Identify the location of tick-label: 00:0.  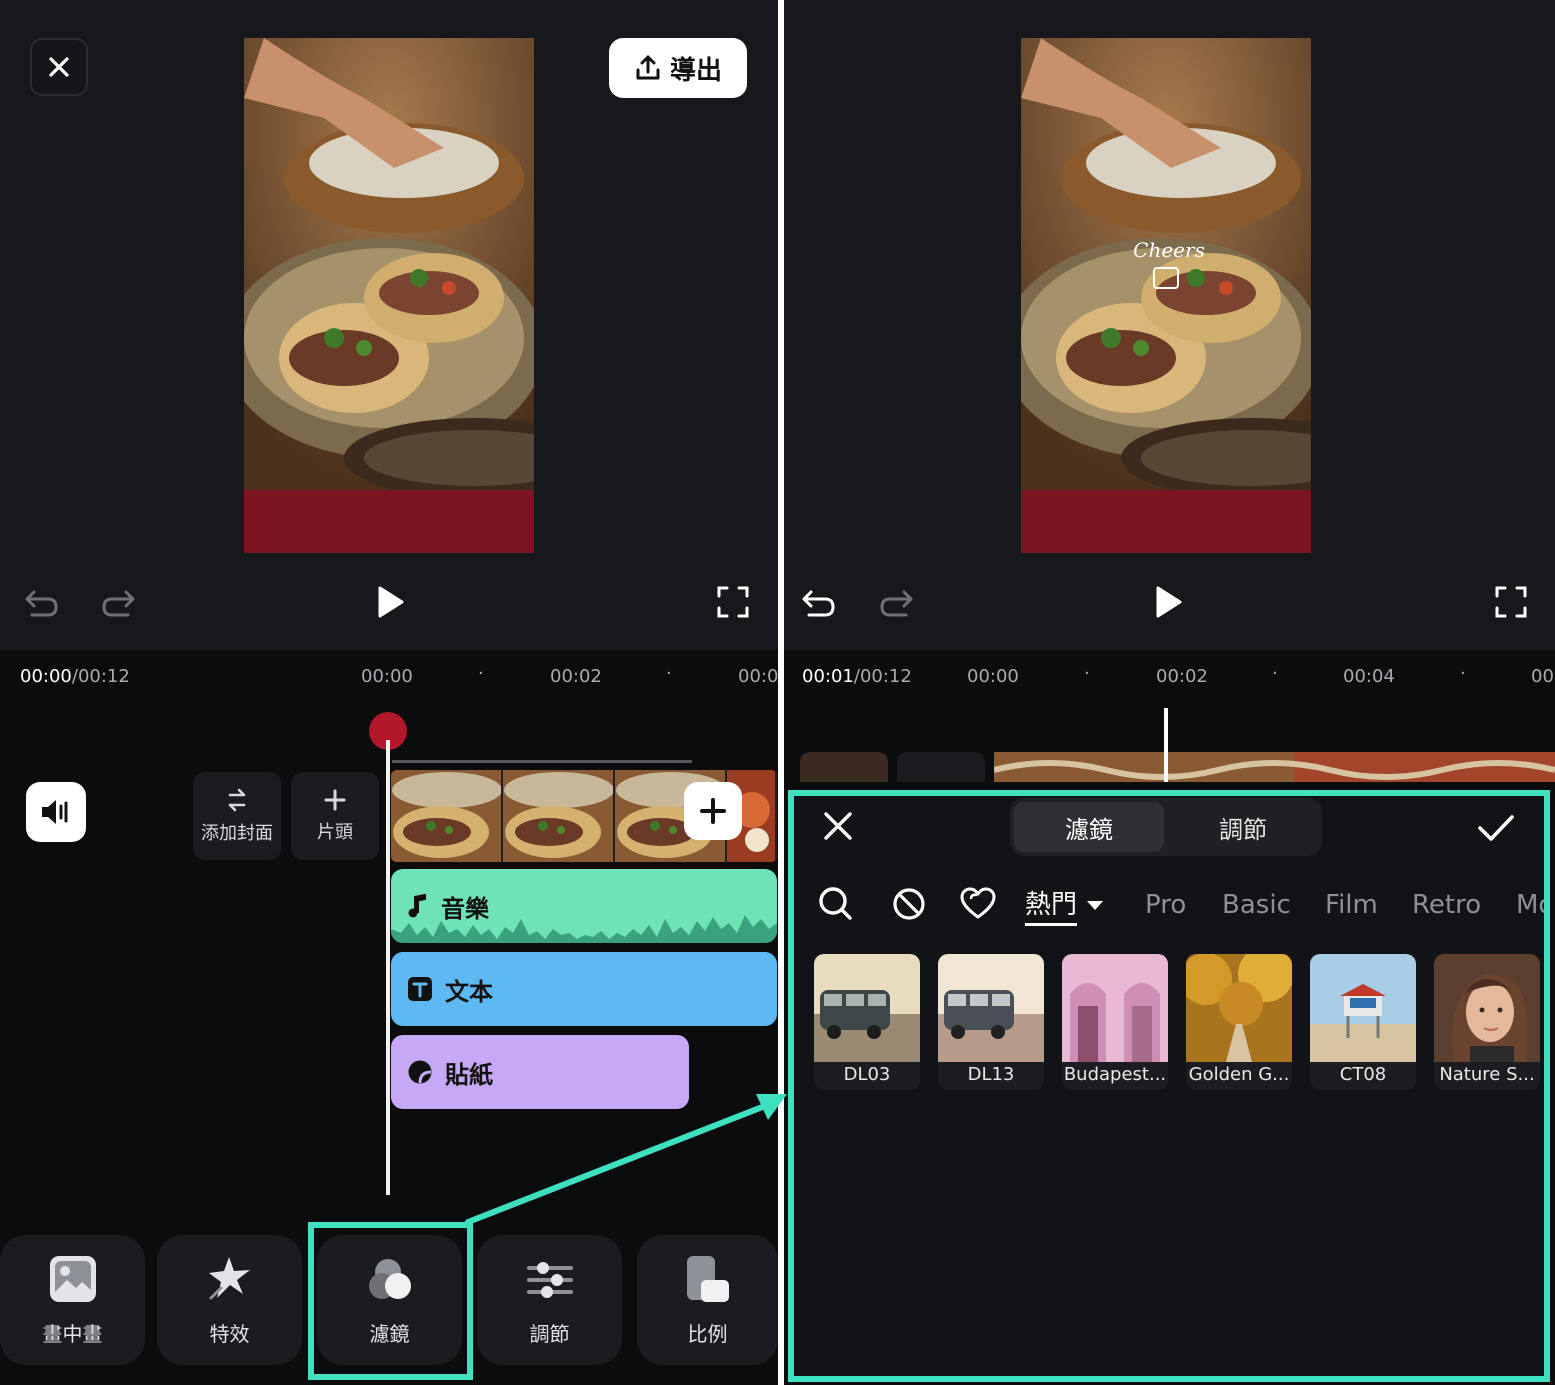
(758, 676).